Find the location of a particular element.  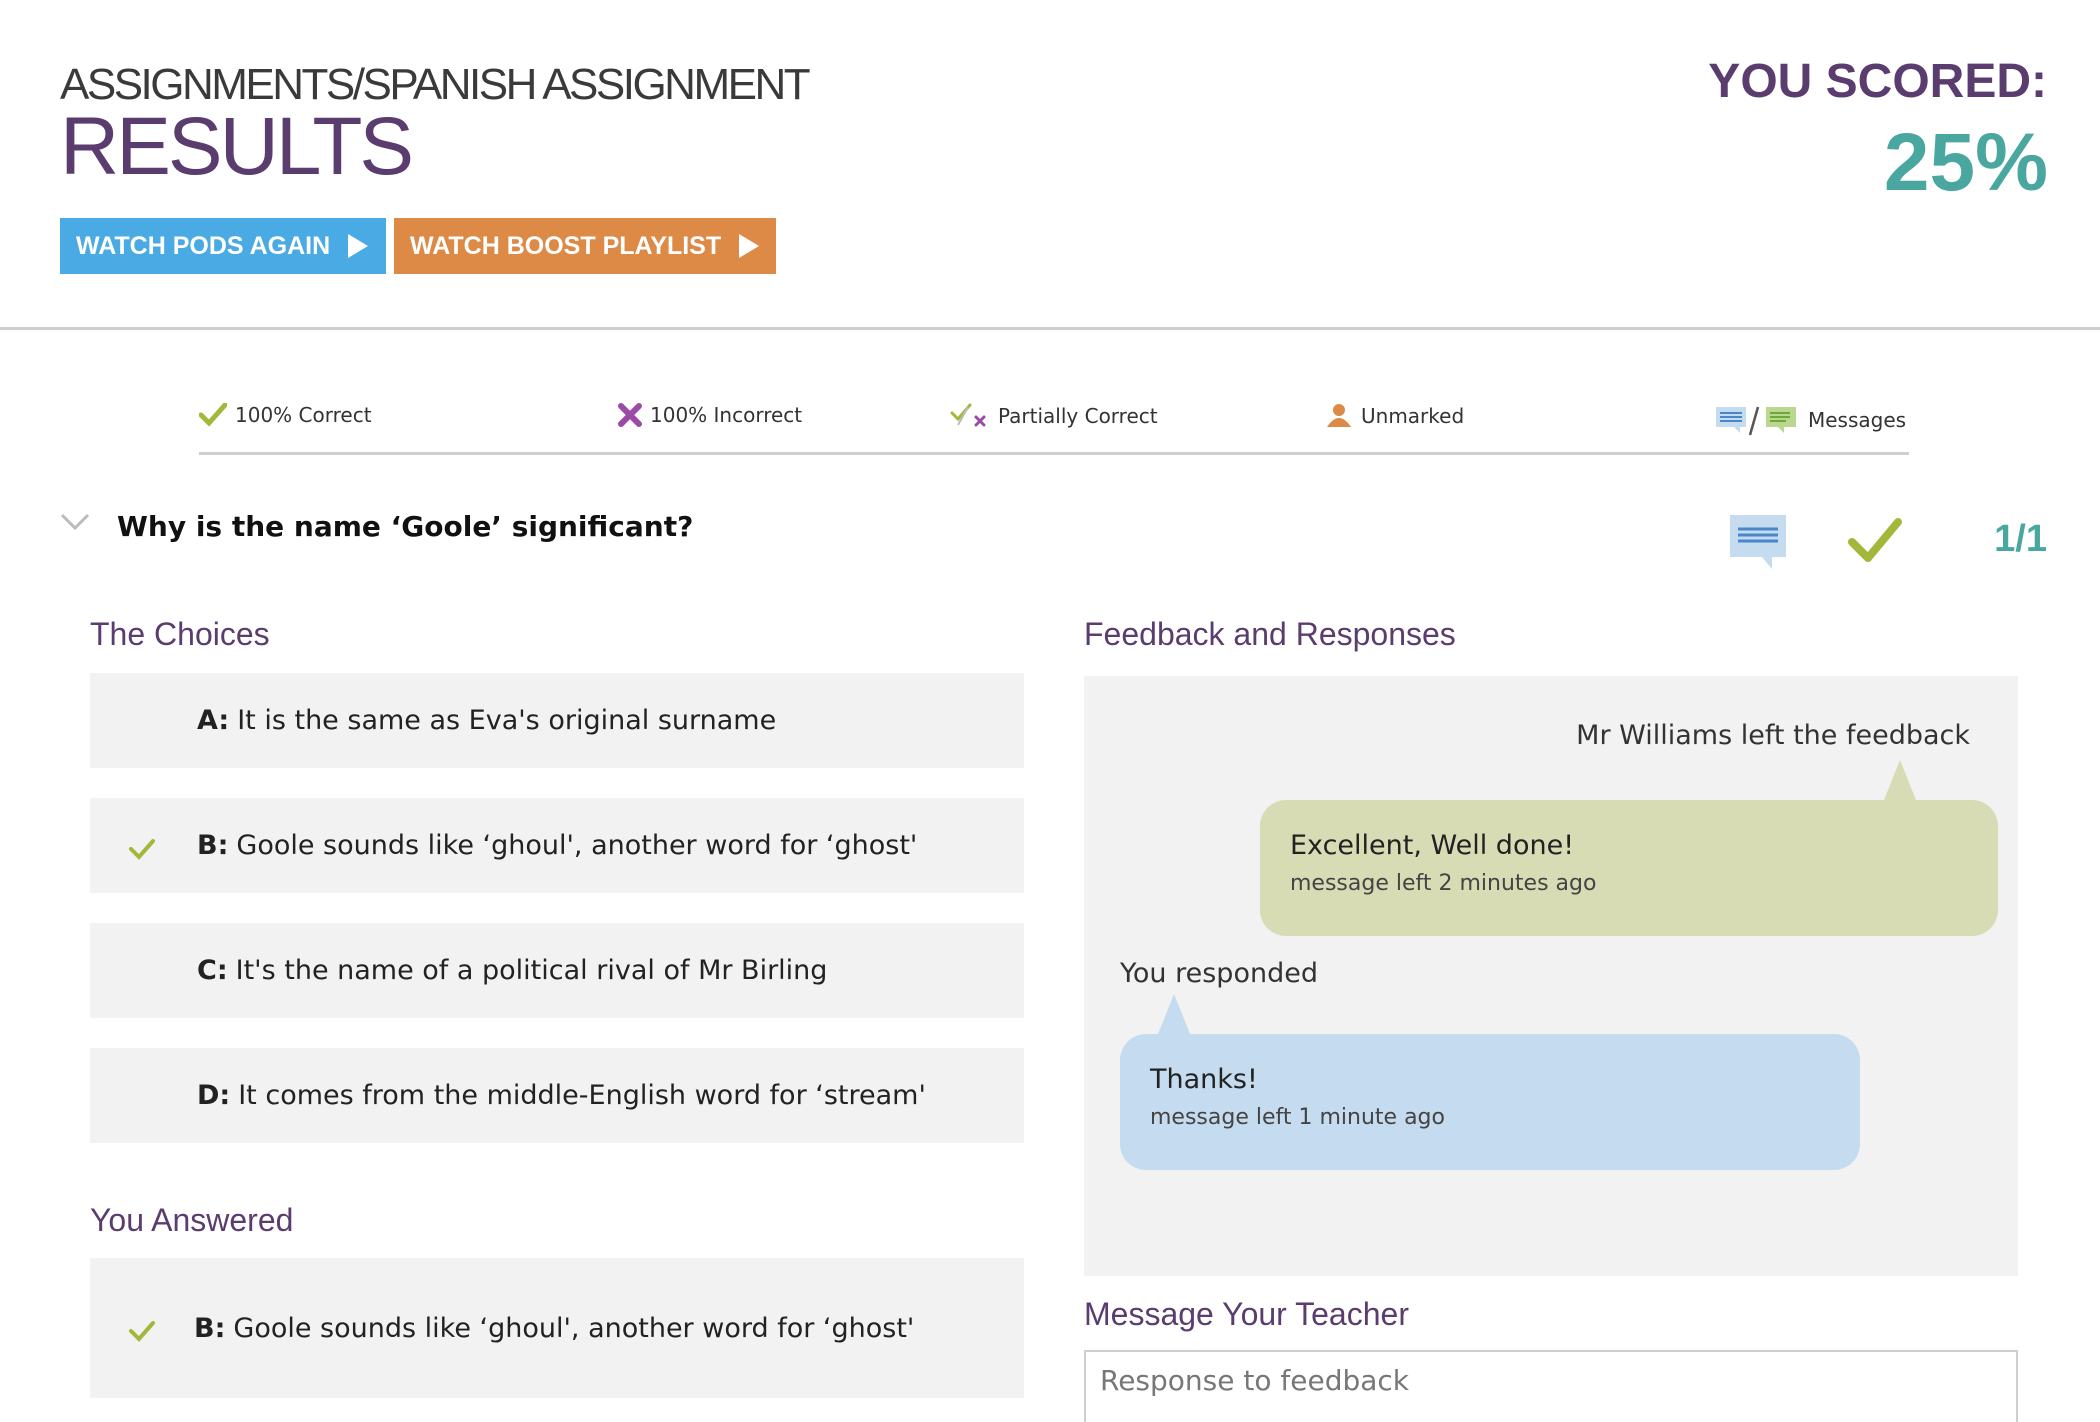

choice-letter: D: is located at coordinates (214, 1095).